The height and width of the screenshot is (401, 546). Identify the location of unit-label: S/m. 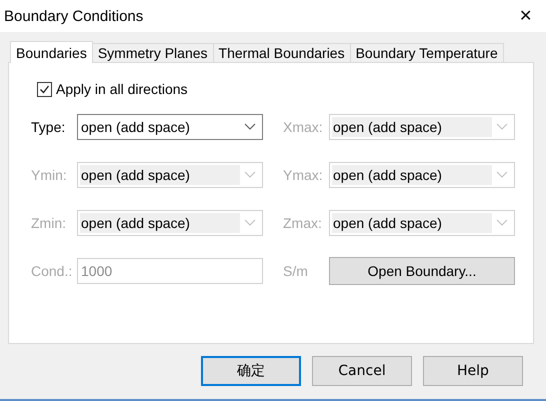
(296, 271).